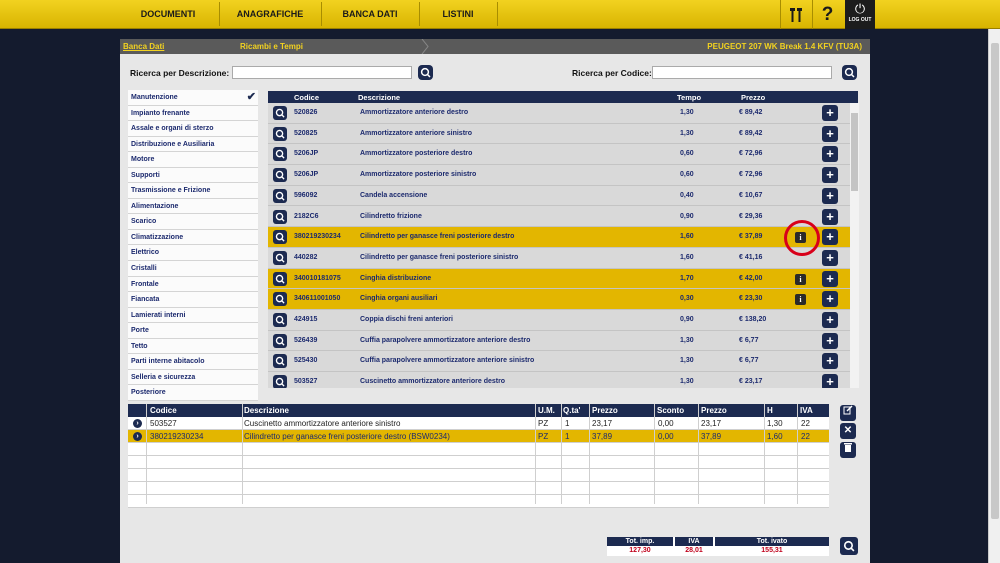  I want to click on delete-row-button: ✕, so click(848, 431).